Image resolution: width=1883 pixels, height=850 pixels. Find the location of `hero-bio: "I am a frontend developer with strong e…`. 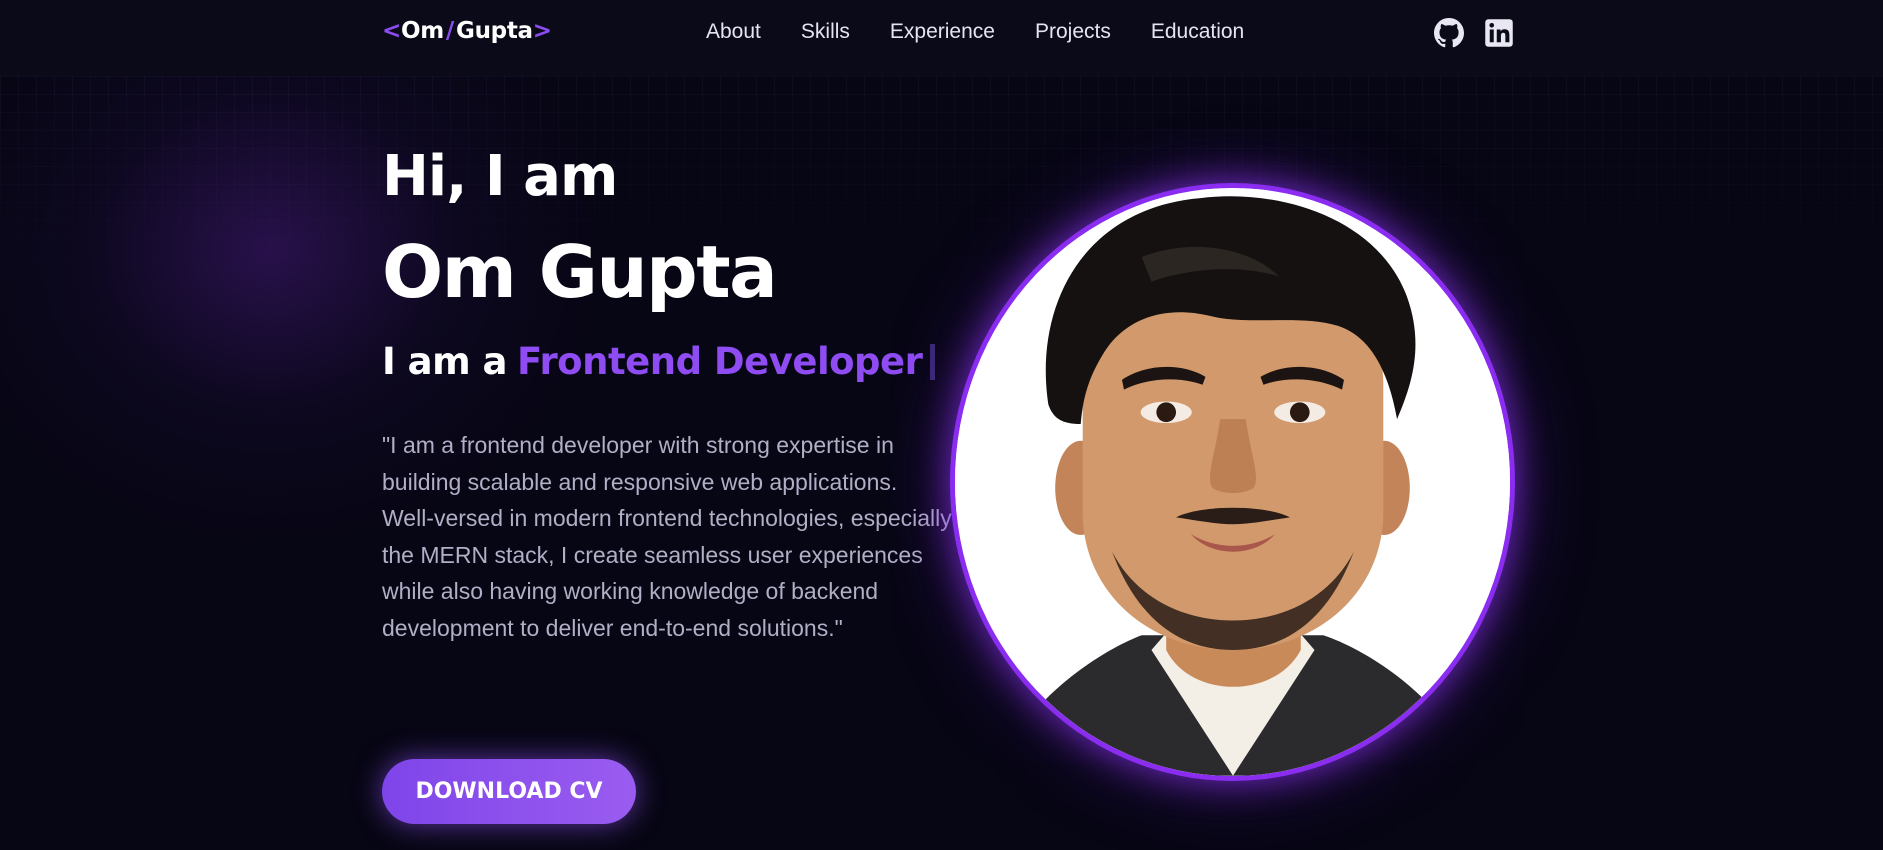

hero-bio: "I am a frontend developer with strong e… is located at coordinates (667, 536).